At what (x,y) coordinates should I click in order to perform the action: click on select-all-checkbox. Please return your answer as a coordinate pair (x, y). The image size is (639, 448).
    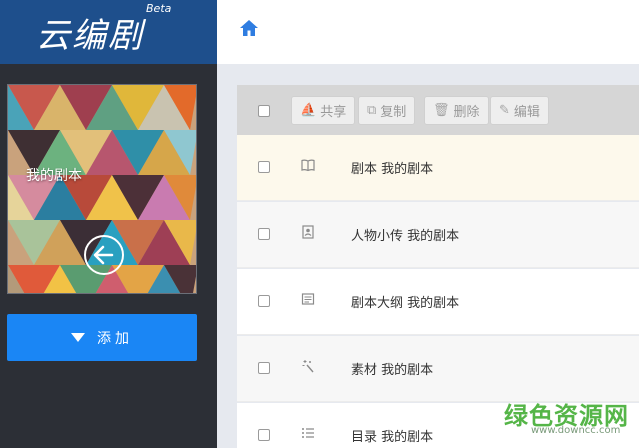
    Looking at the image, I should click on (264, 111).